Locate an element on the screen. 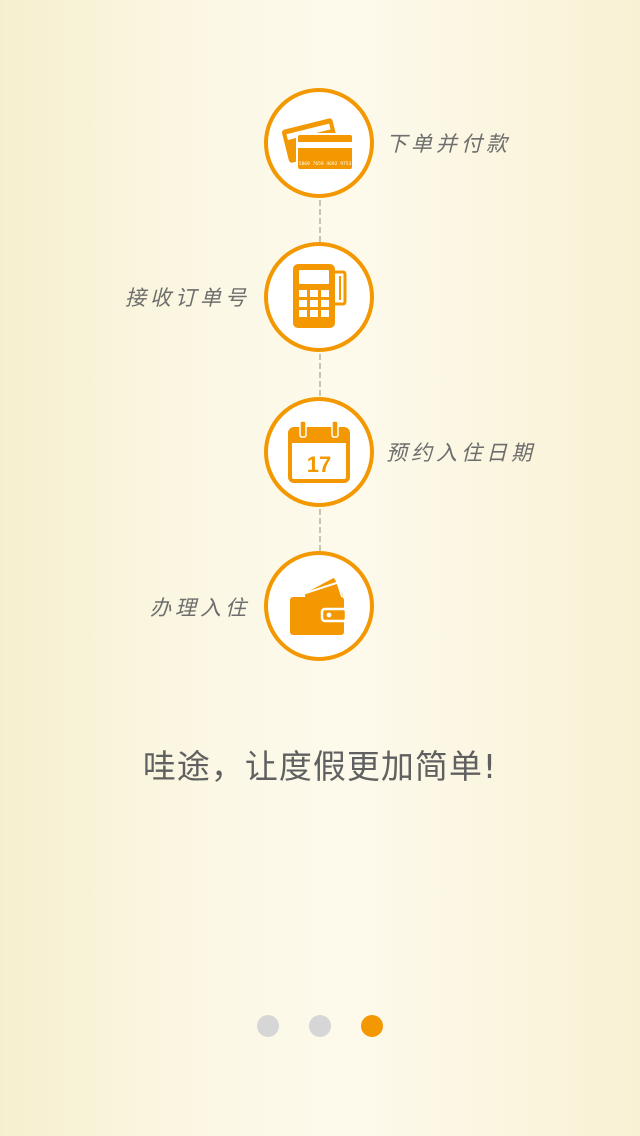 Image resolution: width=640 pixels, height=1136 pixels. page-indicator is located at coordinates (320, 1026).